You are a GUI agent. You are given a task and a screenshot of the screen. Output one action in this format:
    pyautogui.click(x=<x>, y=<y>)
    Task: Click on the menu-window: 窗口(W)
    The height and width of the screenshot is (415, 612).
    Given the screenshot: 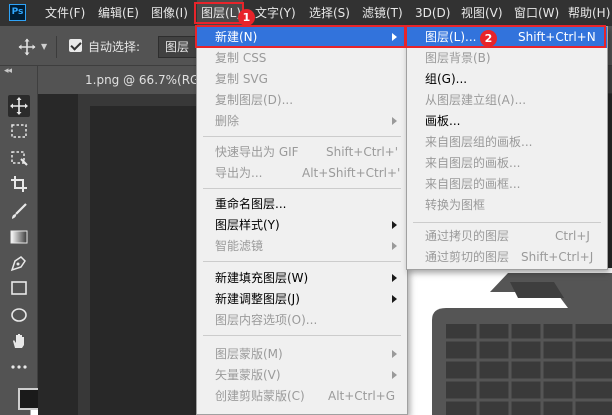 What is the action you would take?
    pyautogui.click(x=536, y=13)
    